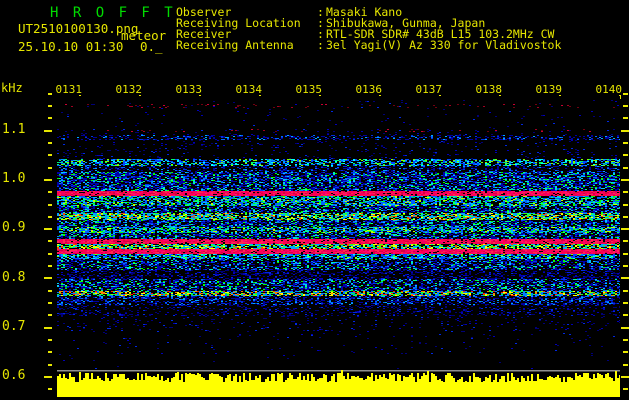  Describe the element at coordinates (429, 89) in the screenshot. I see `x-axis-tick-label: 0137` at that location.